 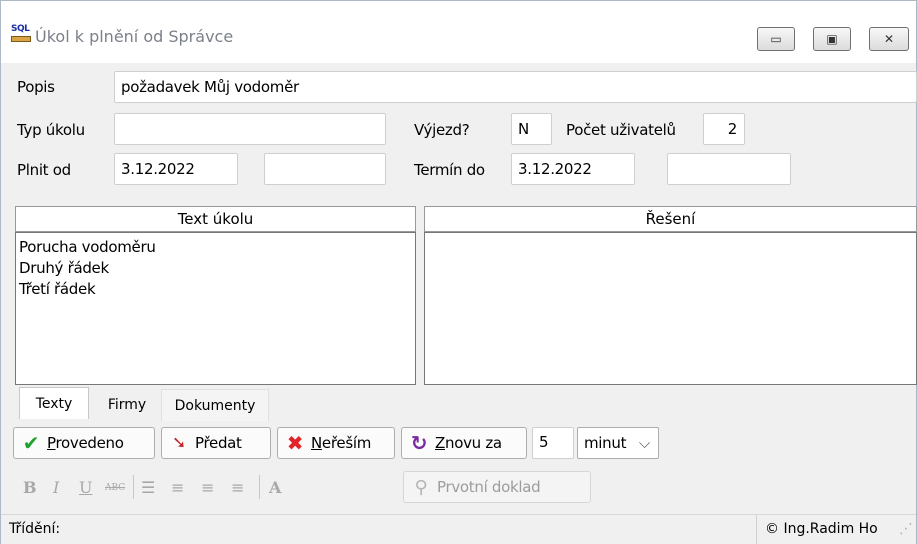 I want to click on termin-do-time-field, so click(x=729, y=169).